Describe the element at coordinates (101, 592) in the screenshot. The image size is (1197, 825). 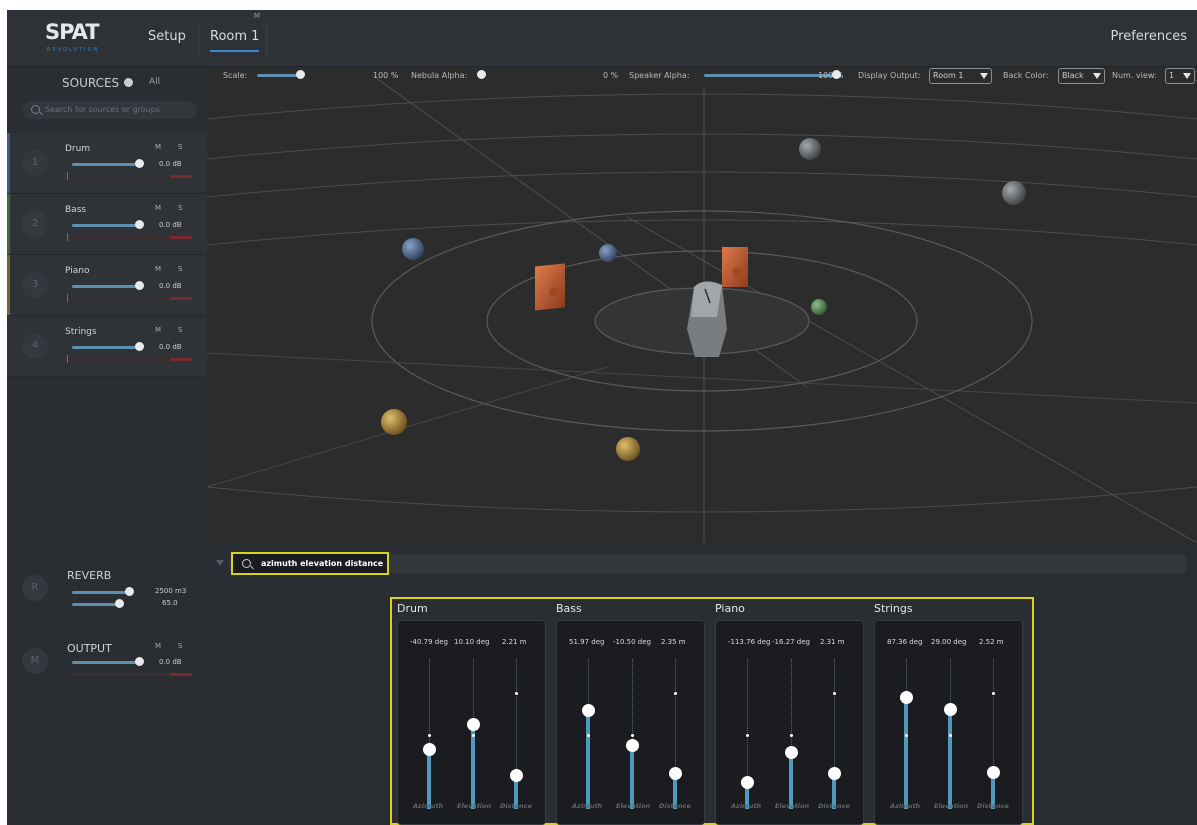
I see `reverb-volume-track` at that location.